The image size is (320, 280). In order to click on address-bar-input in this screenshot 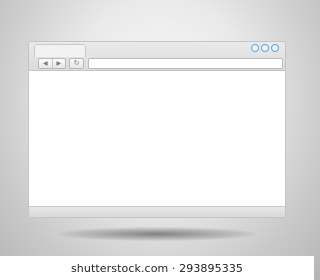, I will do `click(185, 63)`.